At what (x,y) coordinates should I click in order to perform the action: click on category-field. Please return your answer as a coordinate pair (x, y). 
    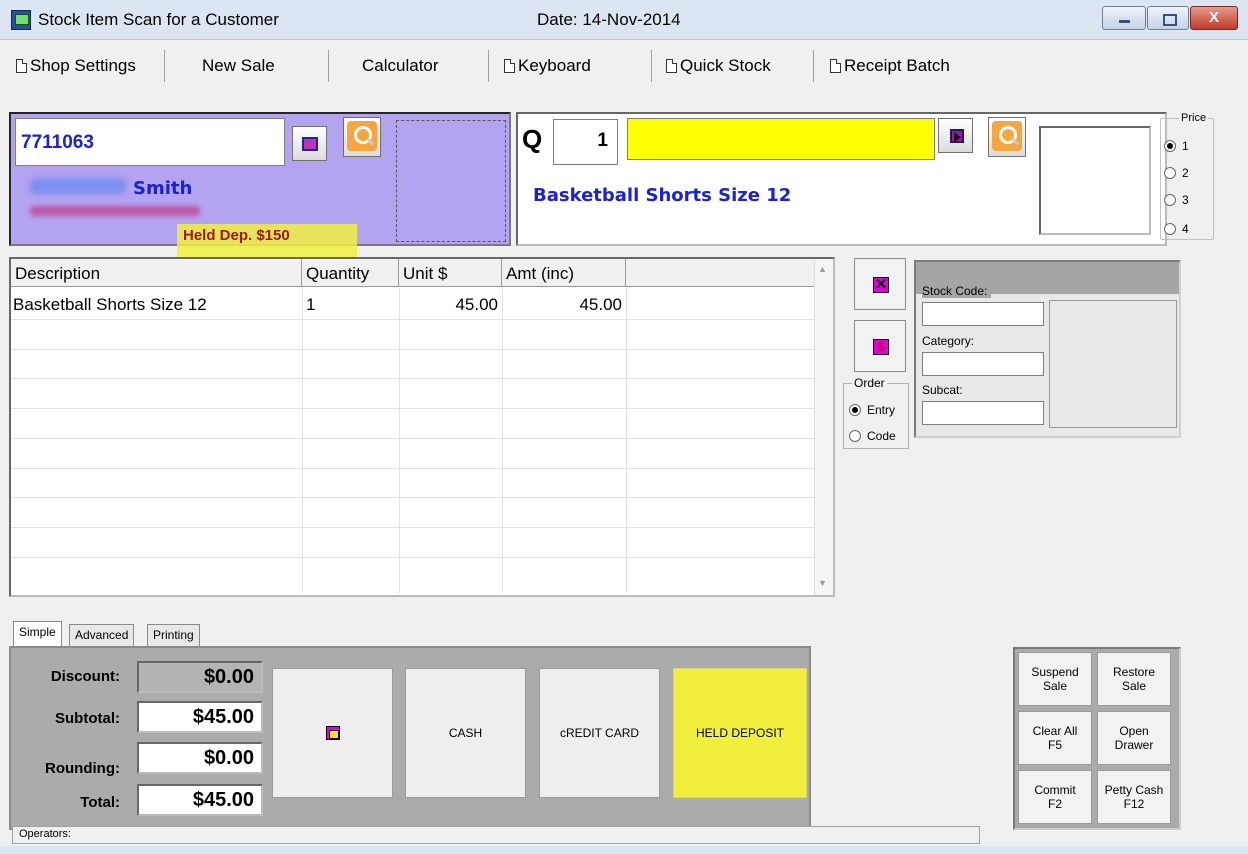
    Looking at the image, I should click on (983, 364).